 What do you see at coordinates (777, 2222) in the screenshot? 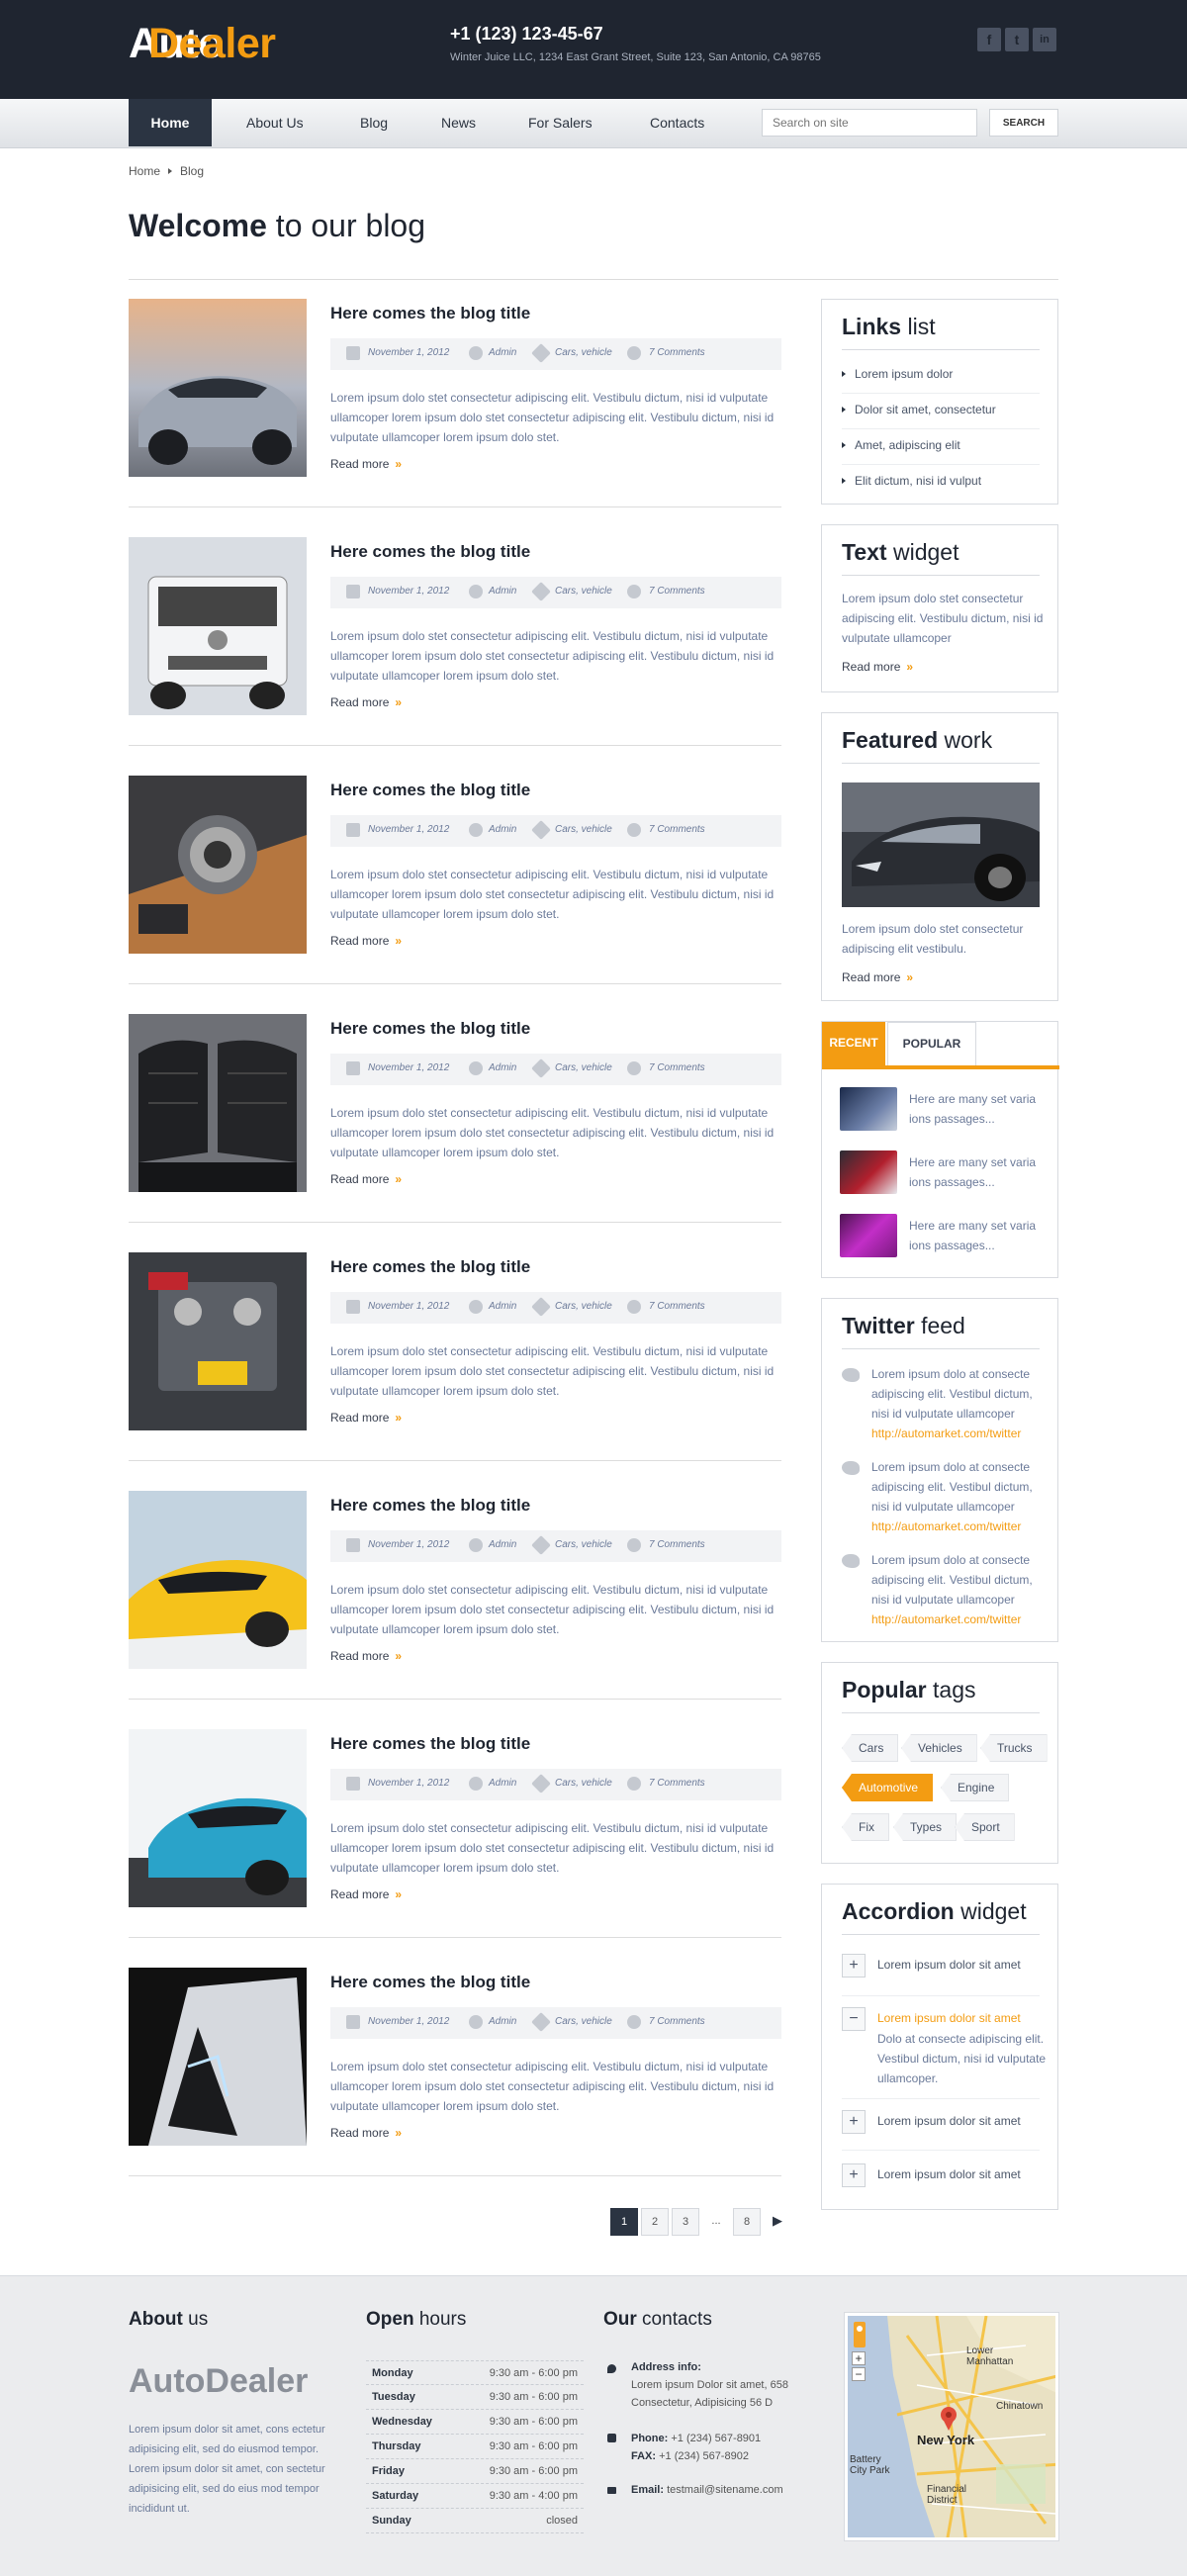
I see `next-page-icon: ▶` at bounding box center [777, 2222].